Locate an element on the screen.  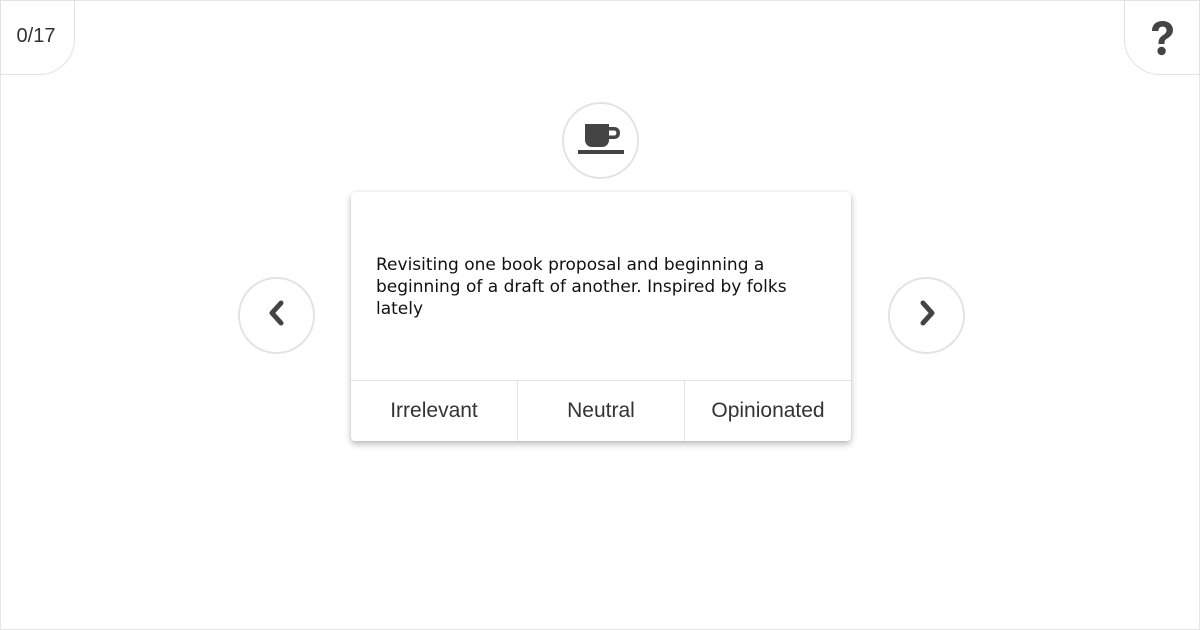
topic-icon-circle is located at coordinates (600, 140).